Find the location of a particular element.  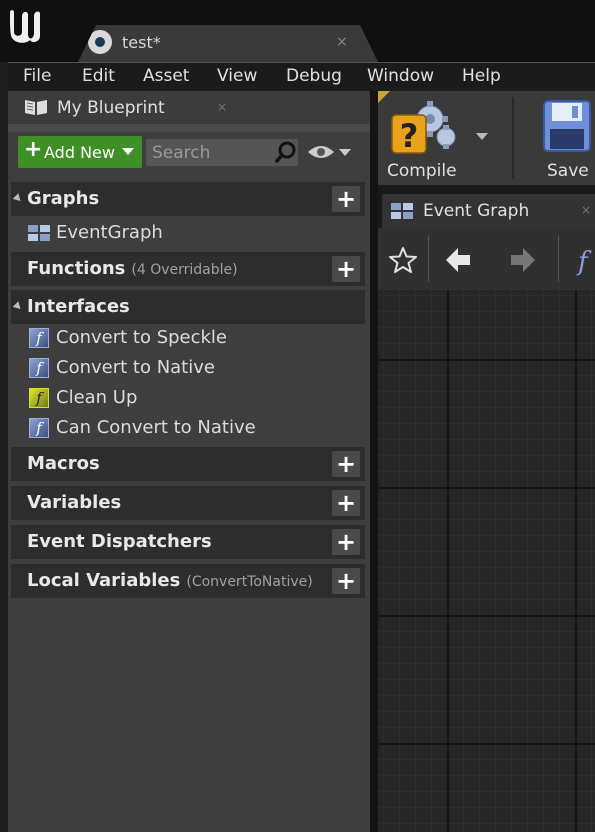

document-tab-close-icon: × is located at coordinates (342, 42).